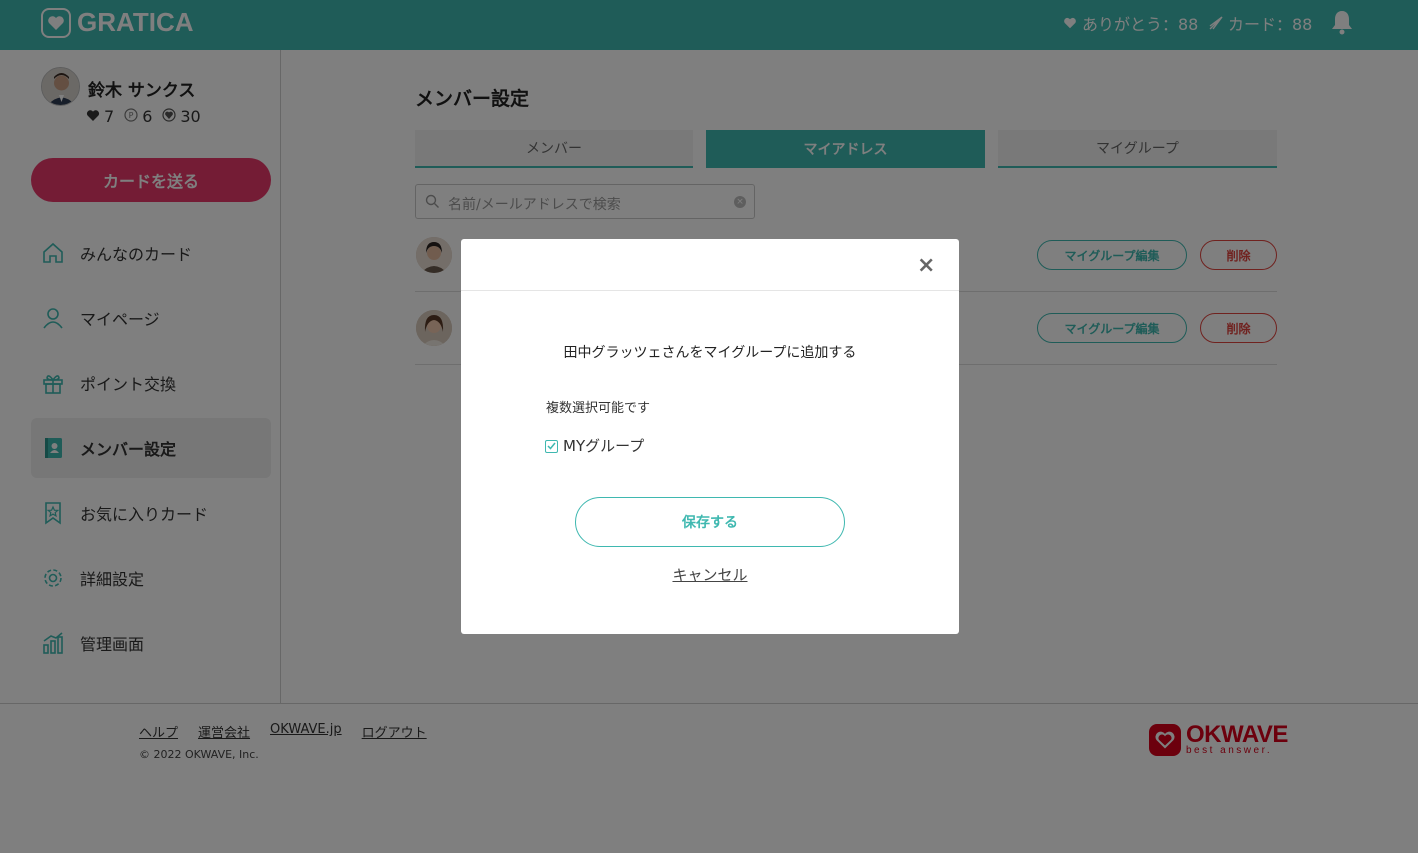 The height and width of the screenshot is (853, 1418). I want to click on group-option-label: MYグループ, so click(604, 446).